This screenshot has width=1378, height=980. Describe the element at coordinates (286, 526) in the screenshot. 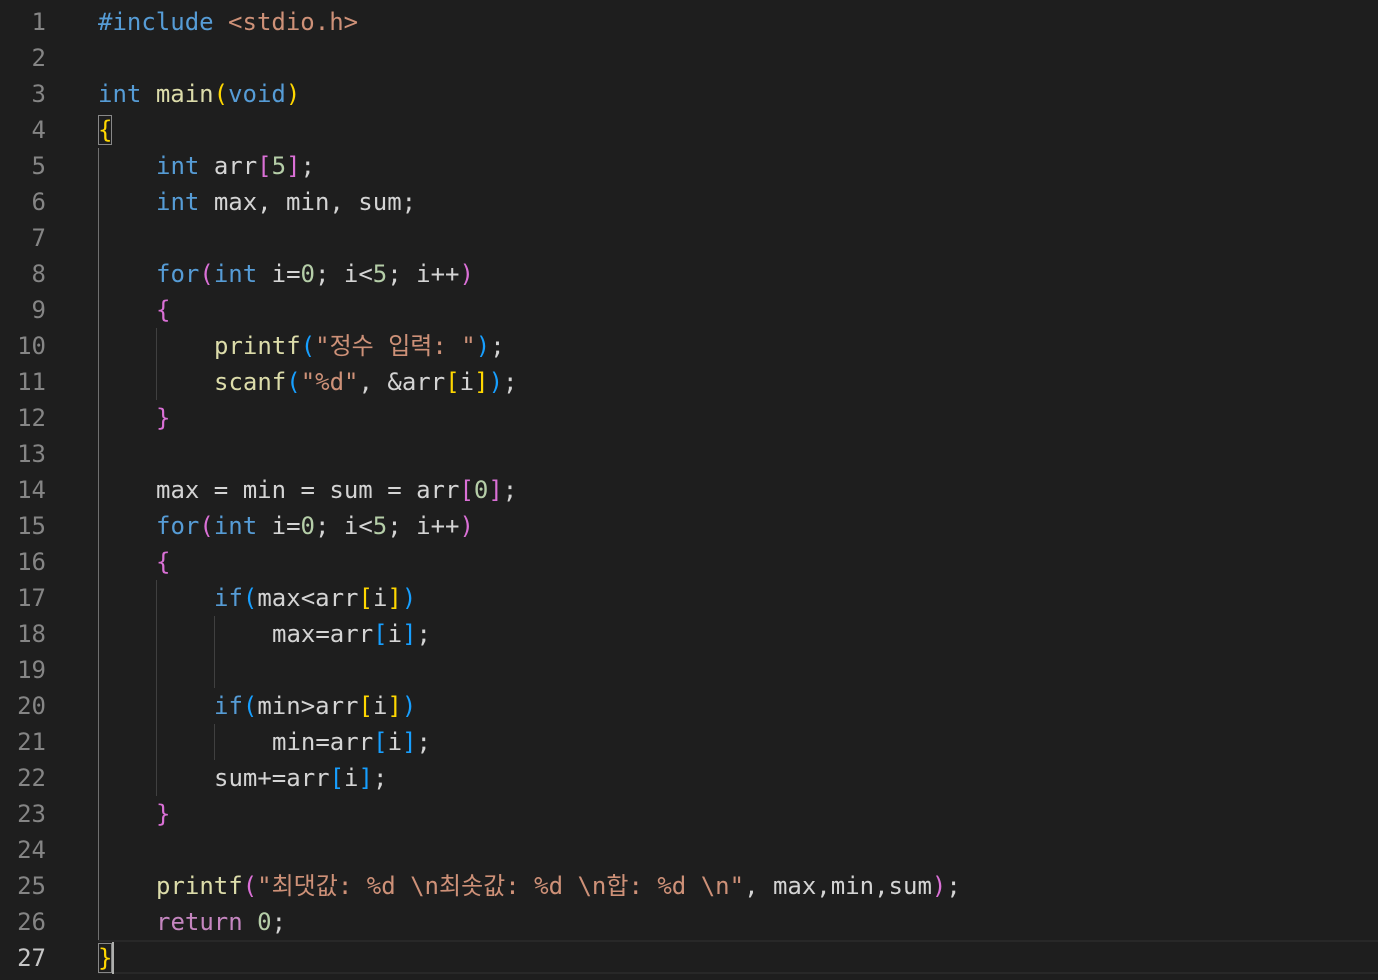

I see `identifier: i=` at that location.